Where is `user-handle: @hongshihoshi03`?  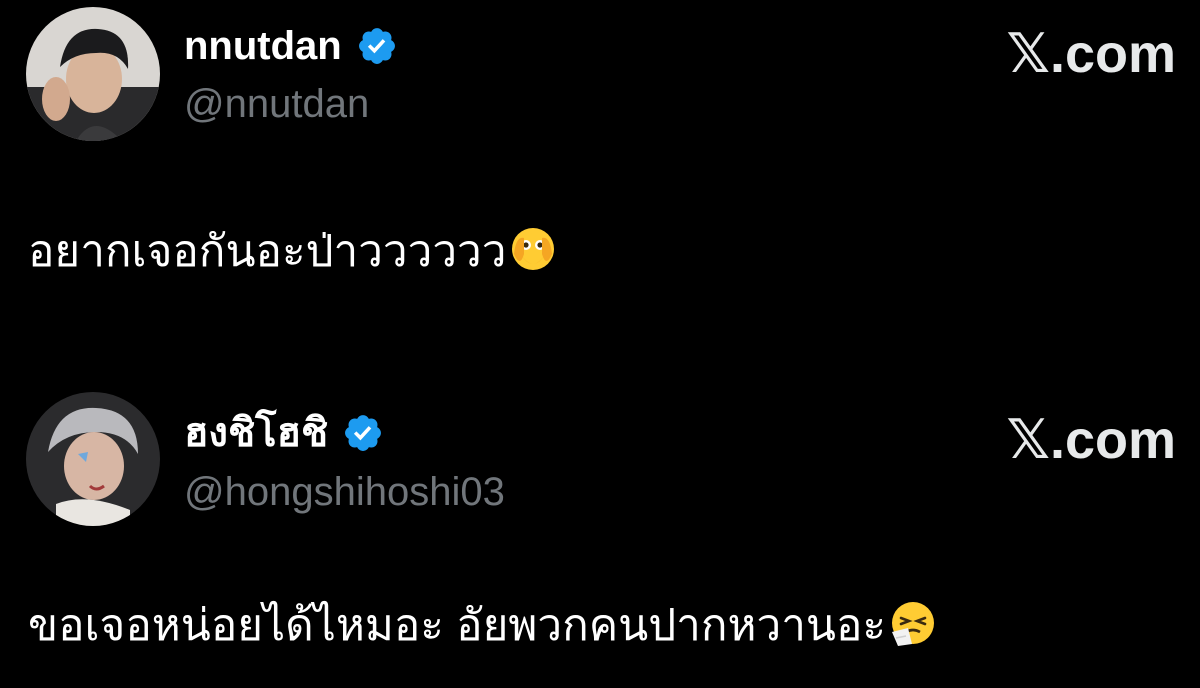 user-handle: @hongshihoshi03 is located at coordinates (344, 492).